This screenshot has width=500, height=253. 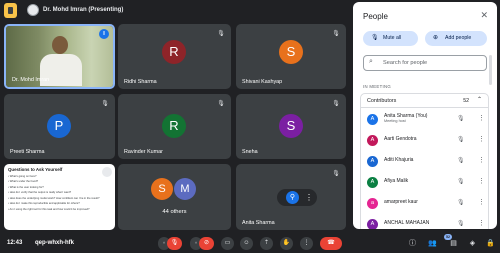 What do you see at coordinates (306, 243) in the screenshot?
I see `more-options-button: ⋮` at bounding box center [306, 243].